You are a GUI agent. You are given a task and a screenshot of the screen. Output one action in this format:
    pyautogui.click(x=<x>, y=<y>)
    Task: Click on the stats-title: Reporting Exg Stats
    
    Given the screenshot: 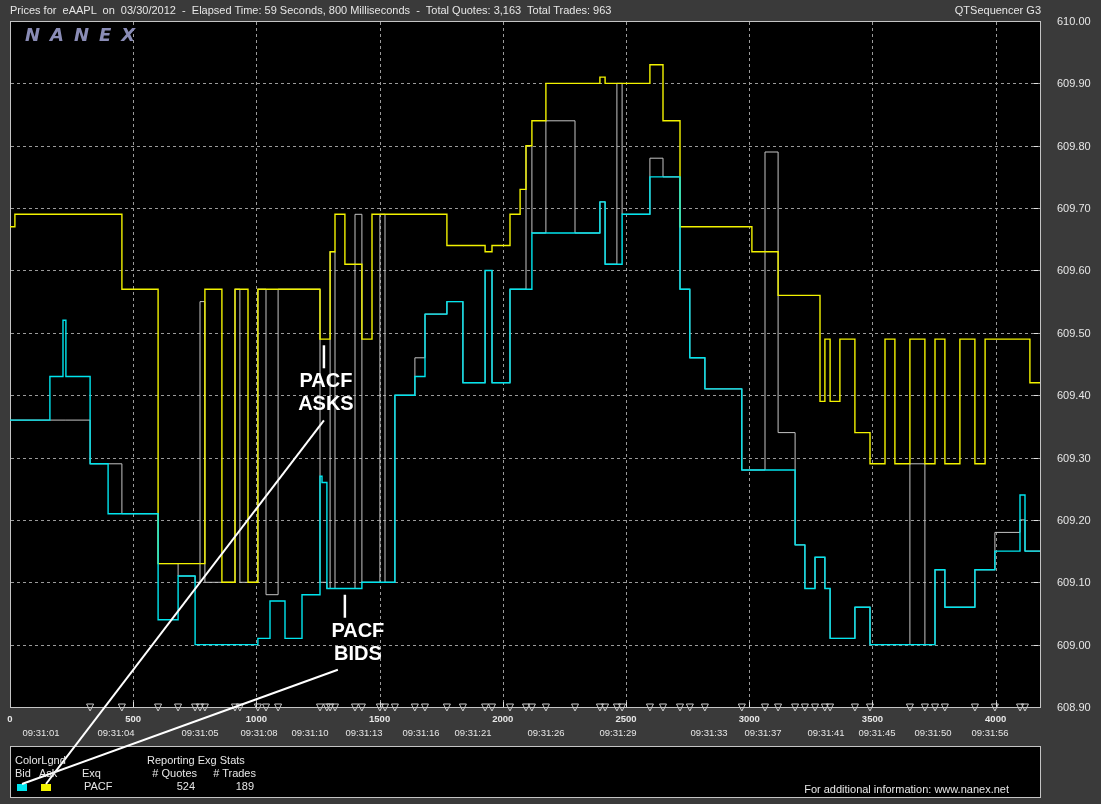 What is the action you would take?
    pyautogui.click(x=196, y=760)
    